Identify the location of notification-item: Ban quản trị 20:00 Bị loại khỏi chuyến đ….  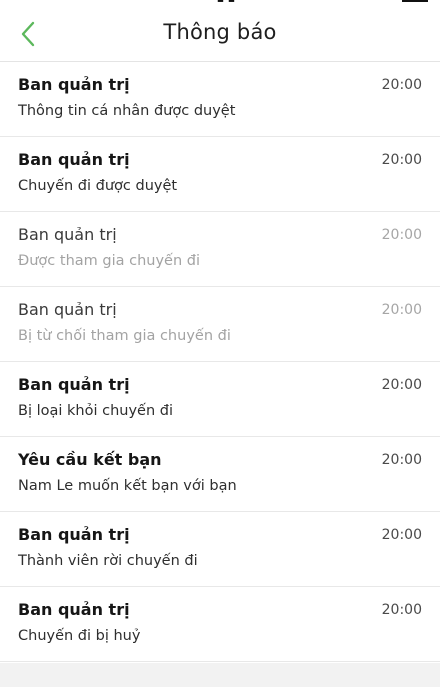
(220, 399).